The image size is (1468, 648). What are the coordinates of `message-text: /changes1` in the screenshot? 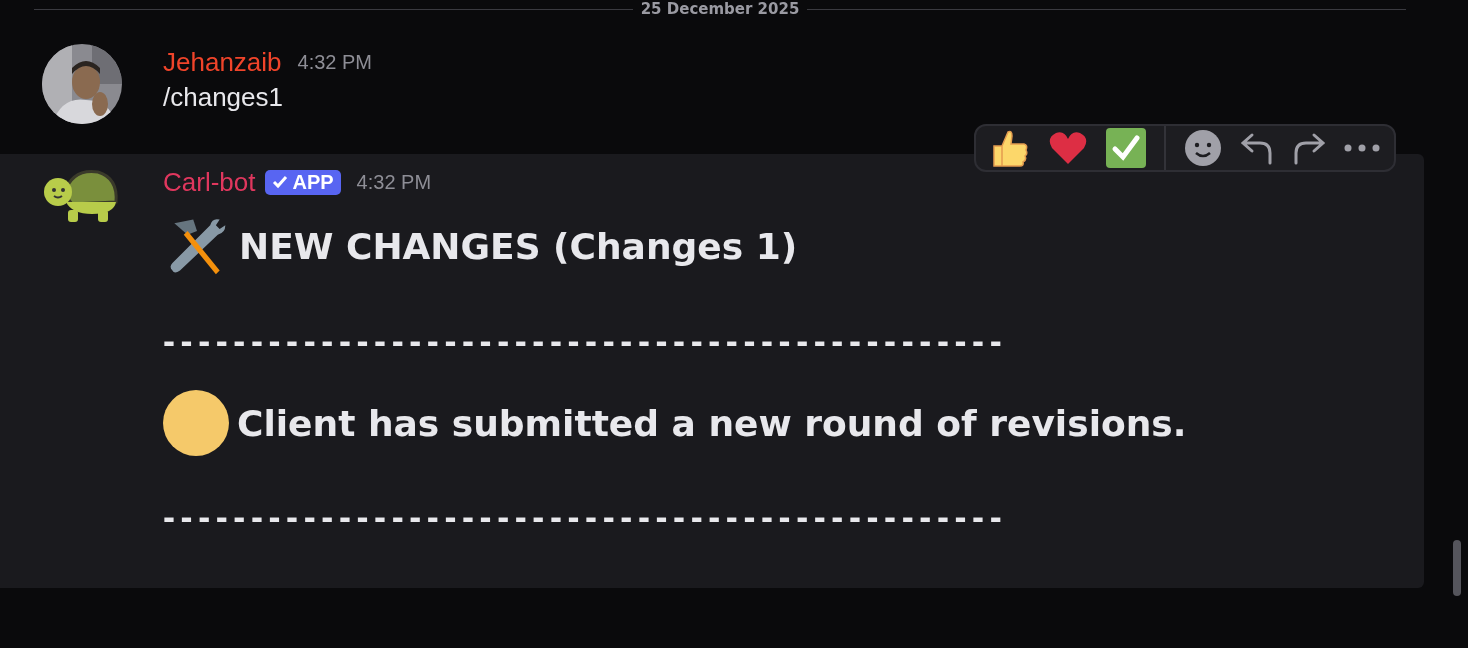 It's located at (223, 97).